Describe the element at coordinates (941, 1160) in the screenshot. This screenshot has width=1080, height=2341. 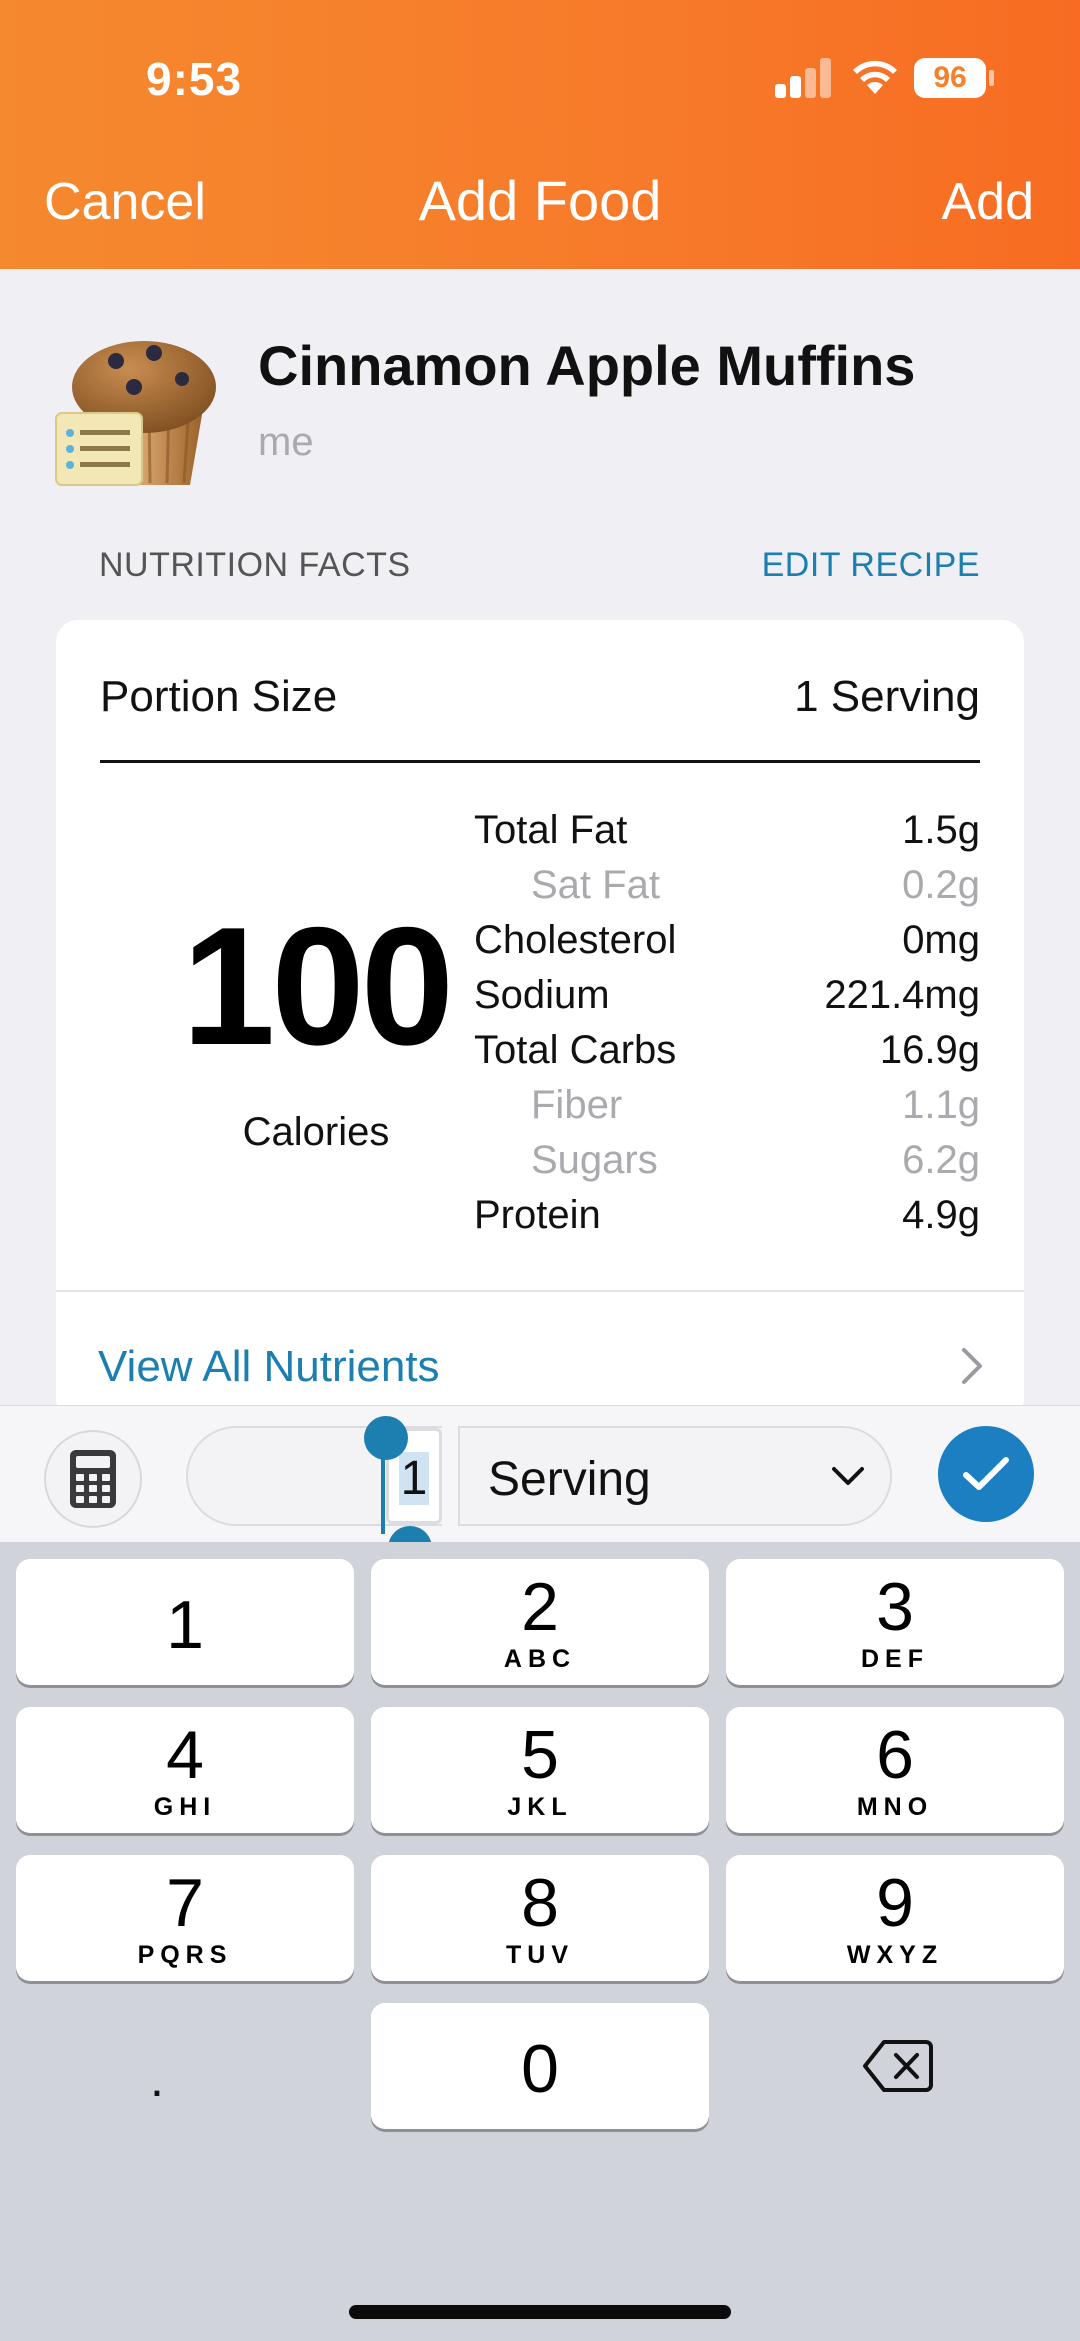
I see `nutrient-value: 6.2g` at that location.